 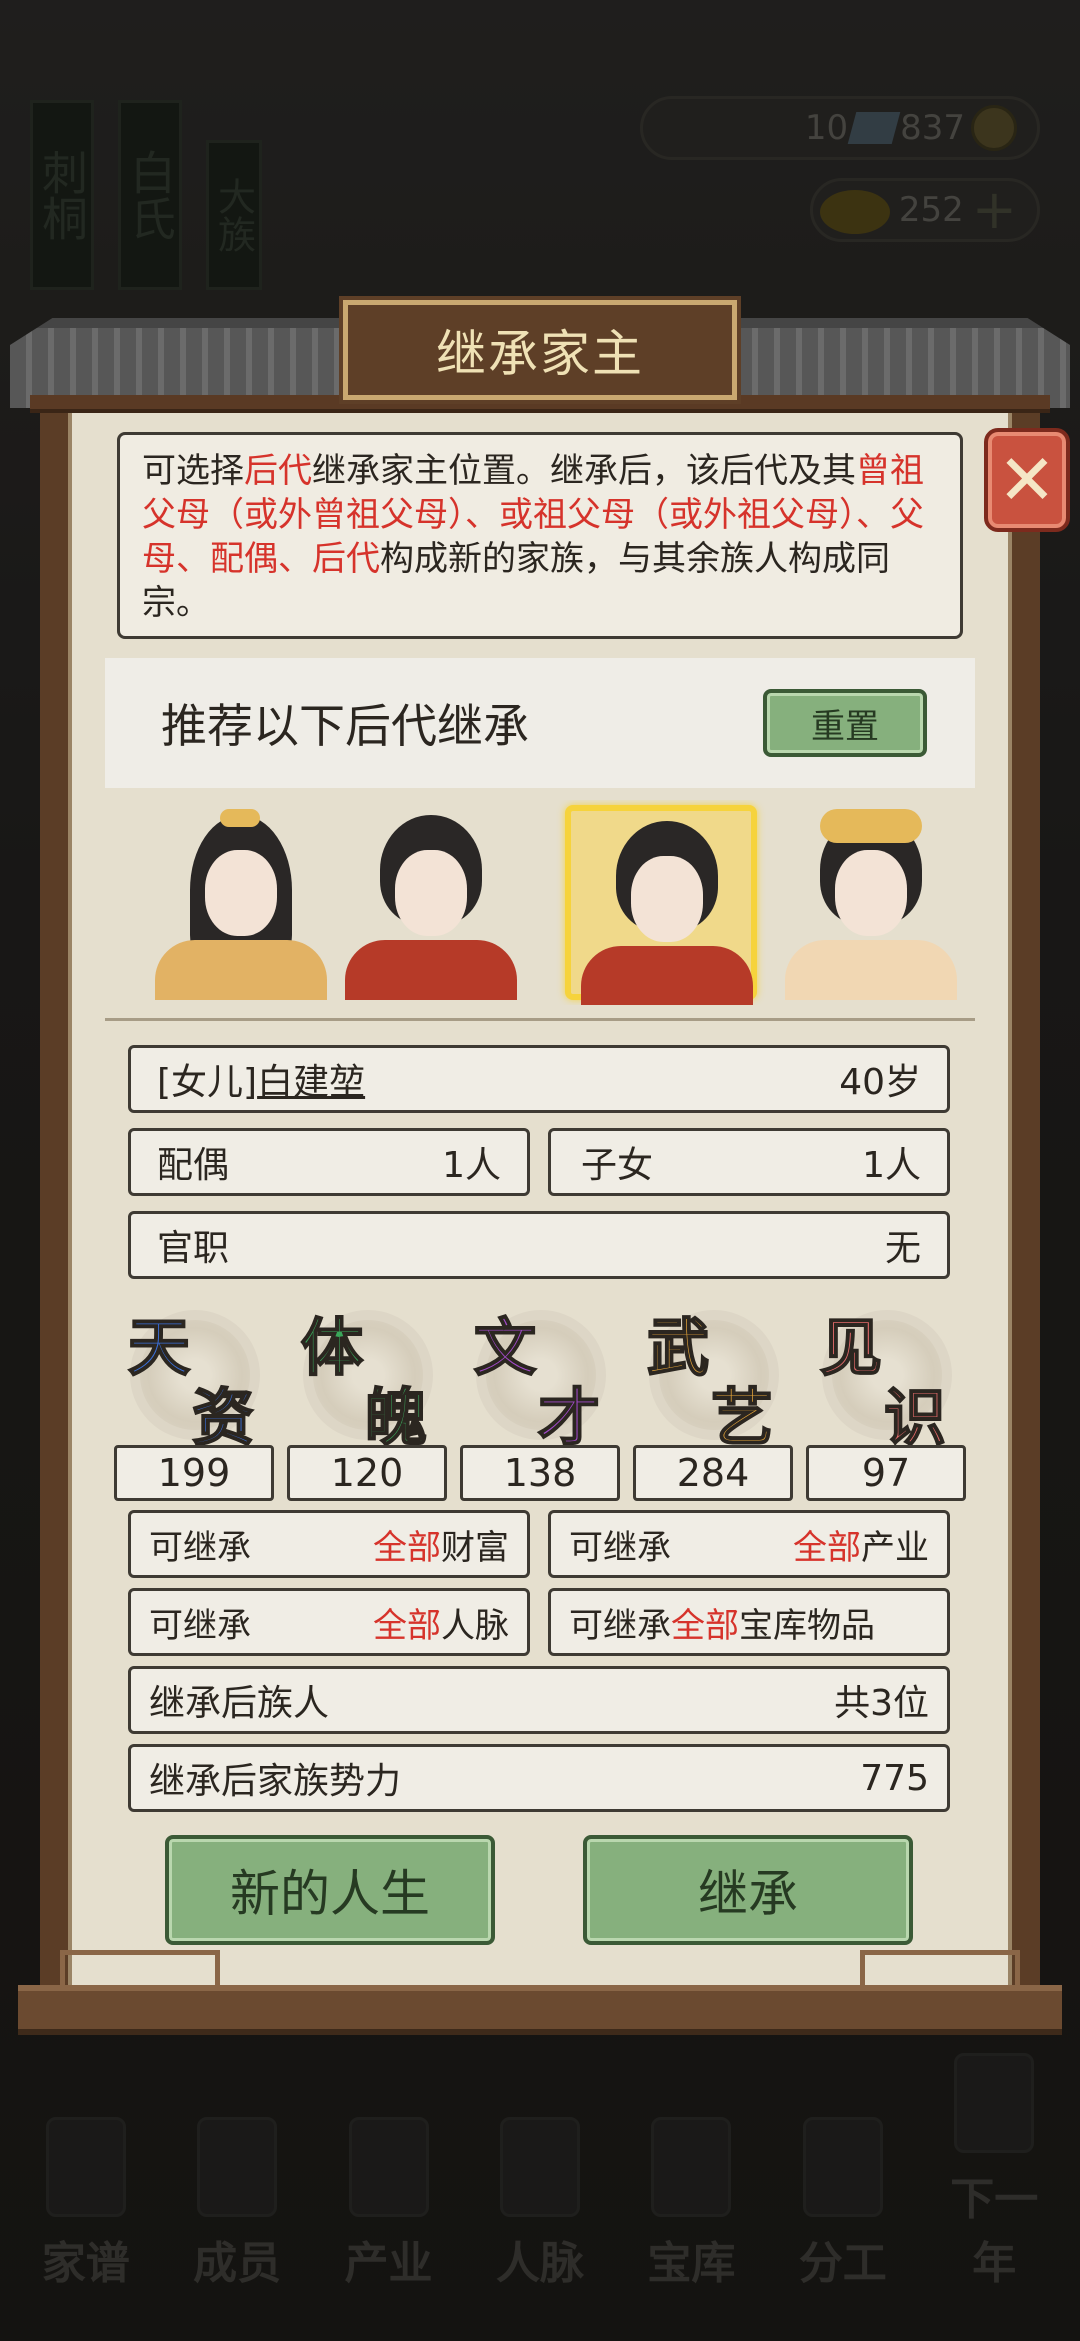 What do you see at coordinates (329, 1544) in the screenshot?
I see `inherit-wealth-row: 可继承 全部财富` at bounding box center [329, 1544].